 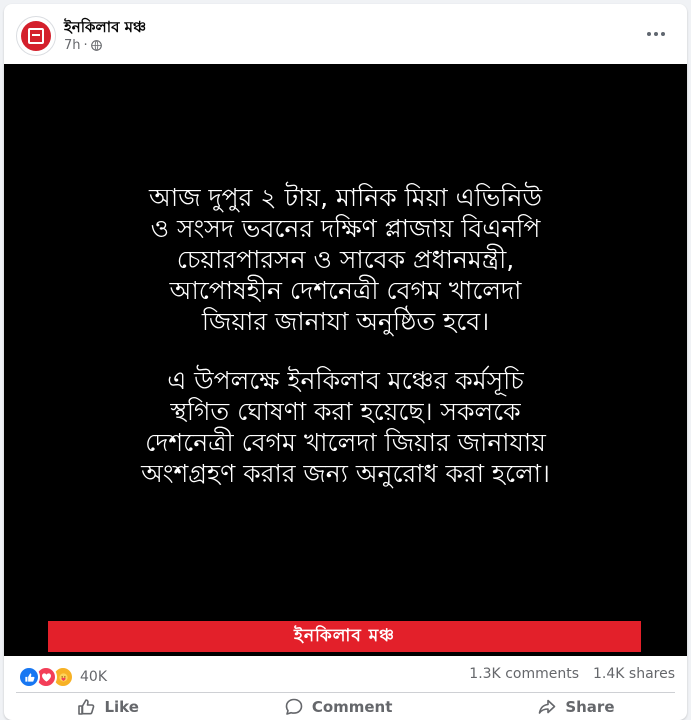 What do you see at coordinates (72, 45) in the screenshot?
I see `post-timestamp: 7h` at bounding box center [72, 45].